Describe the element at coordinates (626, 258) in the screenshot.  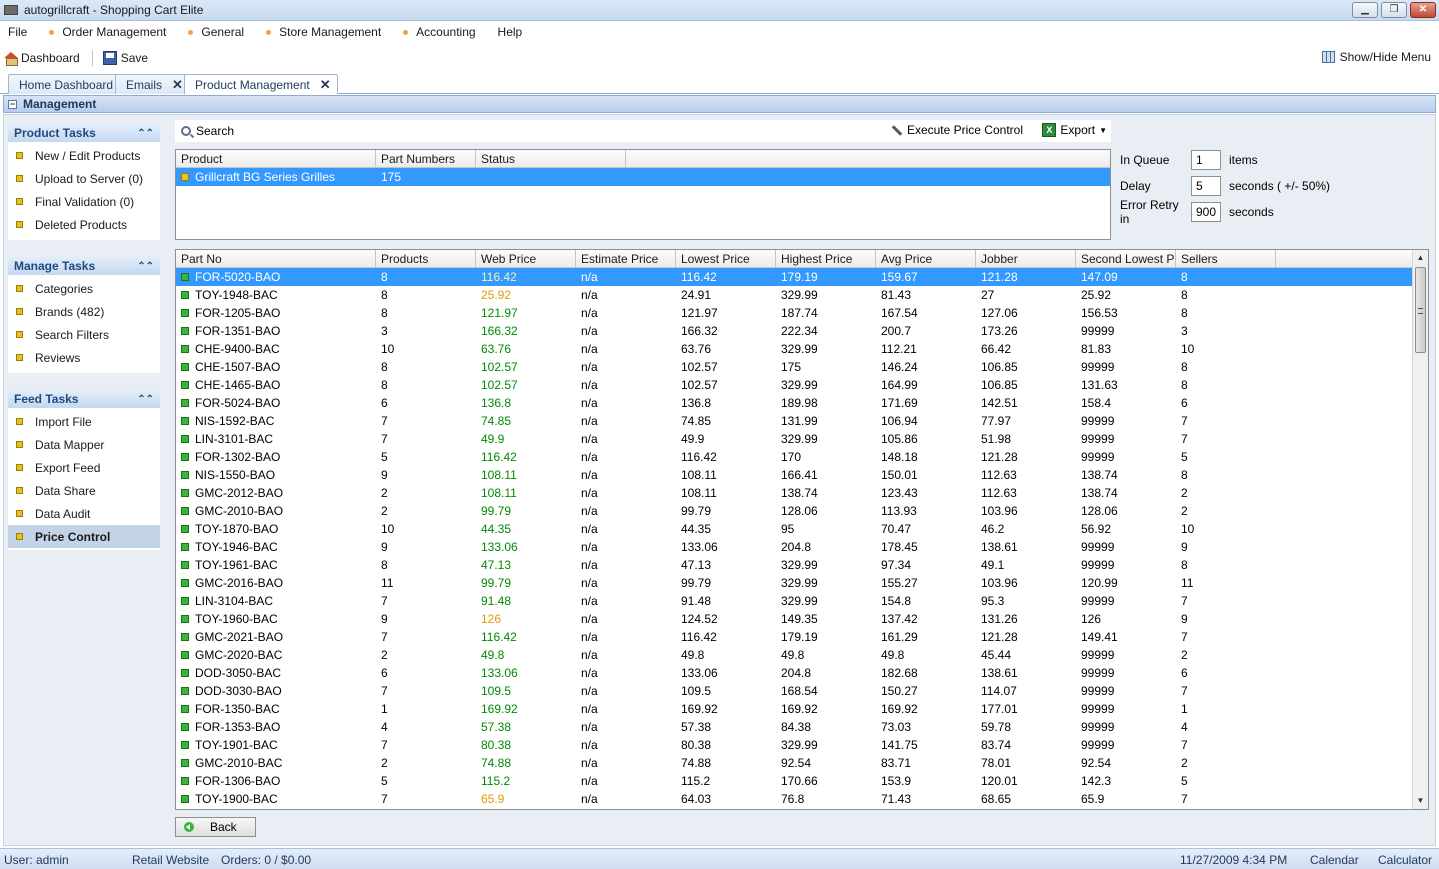
I see `column-header-estimate-price: Estimate Price` at that location.